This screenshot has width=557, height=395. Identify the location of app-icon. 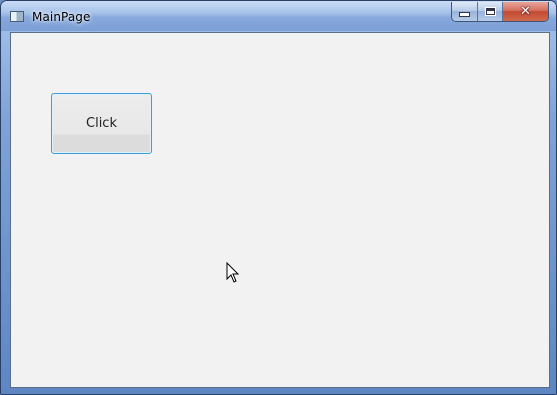
(17, 16).